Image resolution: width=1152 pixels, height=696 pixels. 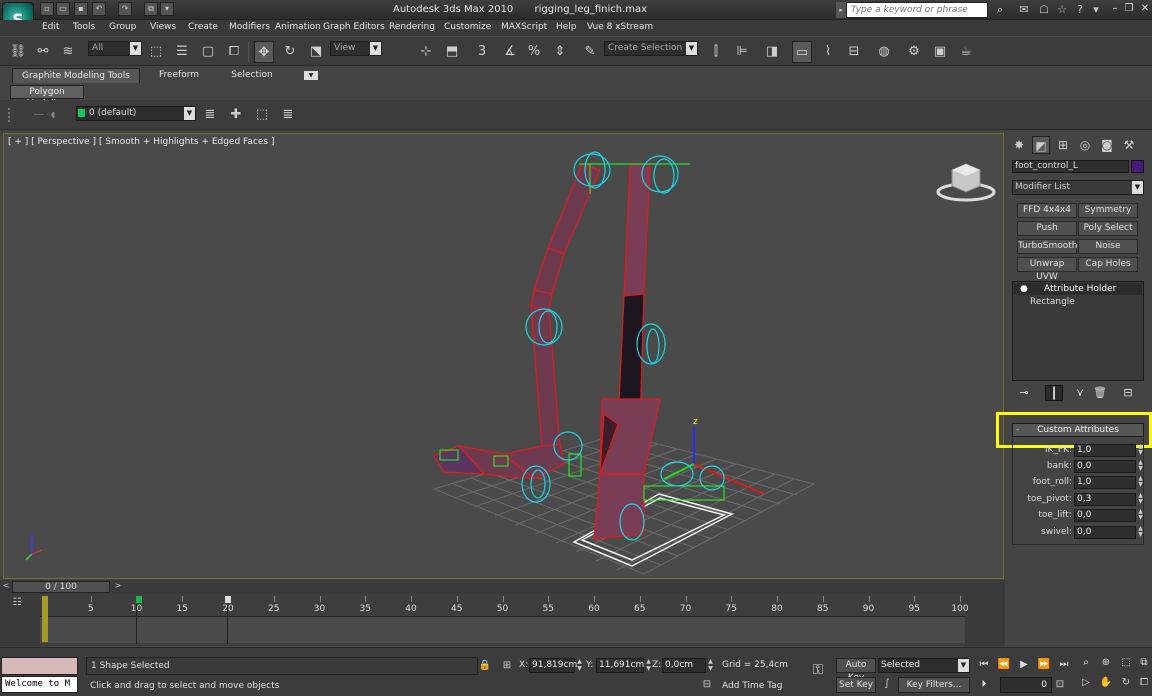 I want to click on material-editor-icon: ◍, so click(x=884, y=52).